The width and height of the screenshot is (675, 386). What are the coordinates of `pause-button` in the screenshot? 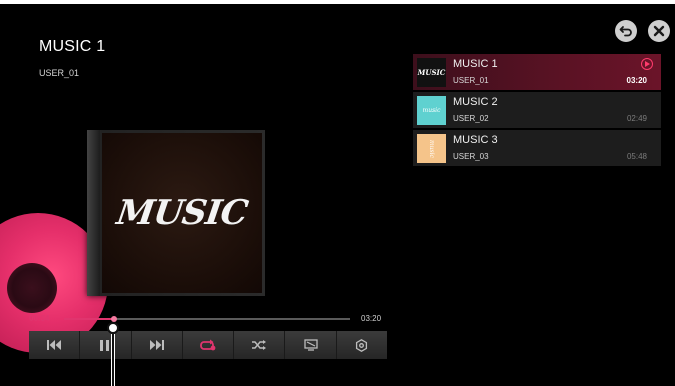 It's located at (106, 345).